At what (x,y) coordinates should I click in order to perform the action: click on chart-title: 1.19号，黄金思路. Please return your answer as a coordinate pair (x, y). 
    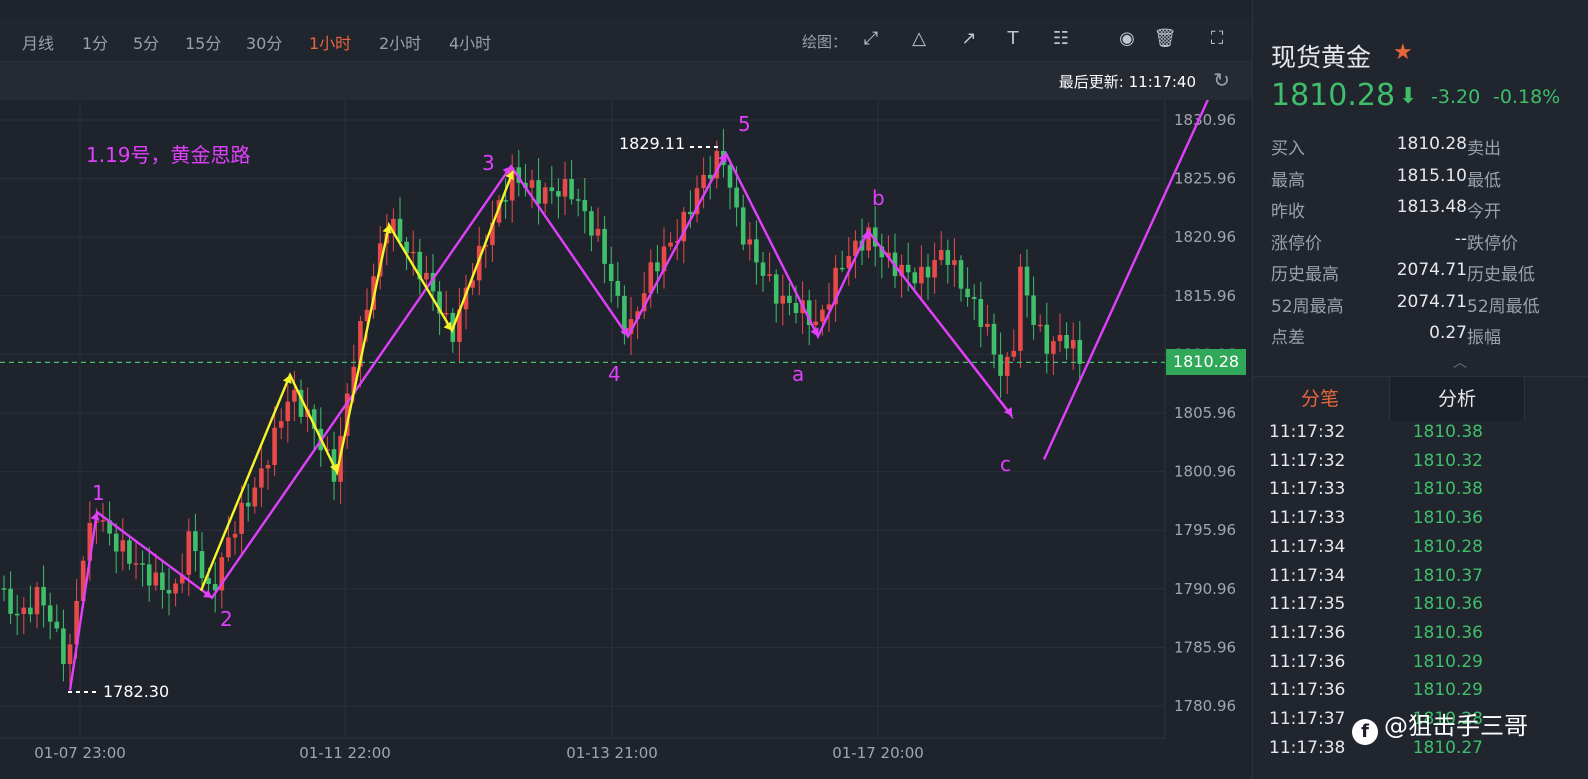
    Looking at the image, I should click on (168, 155).